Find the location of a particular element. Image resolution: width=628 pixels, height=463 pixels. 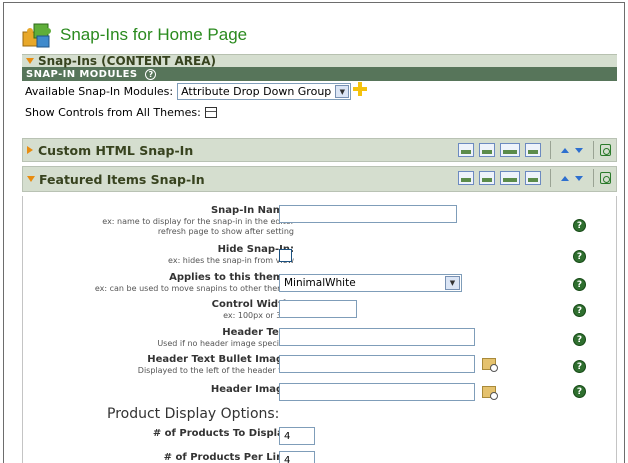

field-label-group: # of Products Per Line: is located at coordinates (229, 457).